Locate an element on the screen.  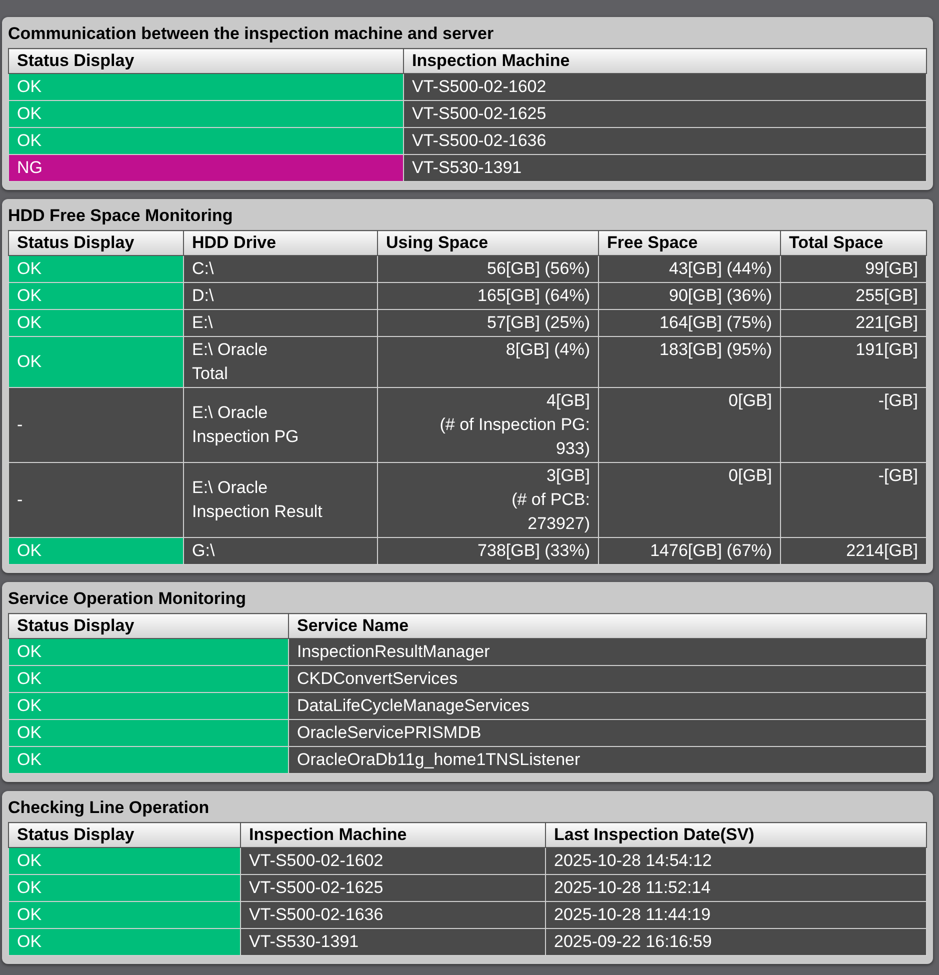
table-cell: 8[GB] (4%) is located at coordinates (488, 362).